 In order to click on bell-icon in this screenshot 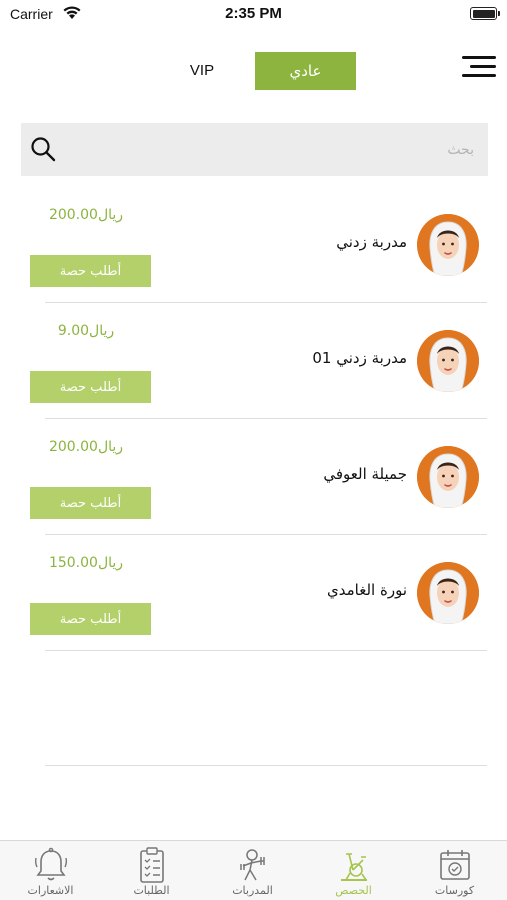, I will do `click(51, 864)`.